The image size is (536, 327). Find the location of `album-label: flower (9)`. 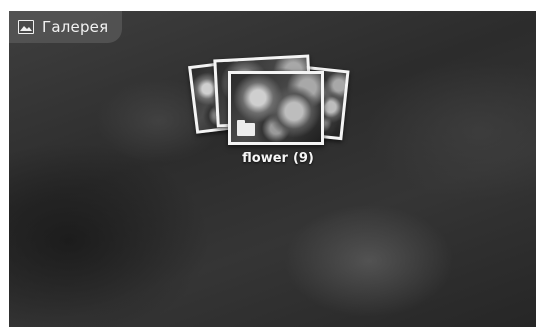

album-label: flower (9) is located at coordinates (278, 158).